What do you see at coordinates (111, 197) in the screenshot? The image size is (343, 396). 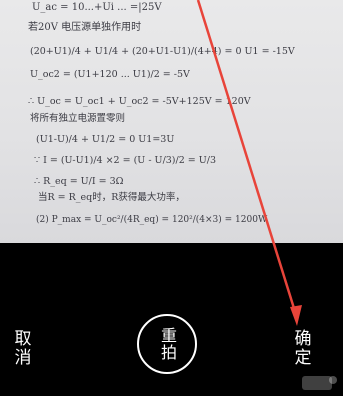 I see `note-line-10: 当R = R_eq时，R获得最大功率，` at bounding box center [111, 197].